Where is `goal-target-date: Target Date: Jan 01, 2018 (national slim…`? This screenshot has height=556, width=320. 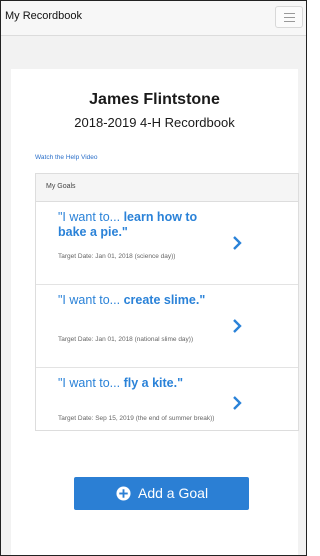 goal-target-date: Target Date: Jan 01, 2018 (national slim… is located at coordinates (126, 339).